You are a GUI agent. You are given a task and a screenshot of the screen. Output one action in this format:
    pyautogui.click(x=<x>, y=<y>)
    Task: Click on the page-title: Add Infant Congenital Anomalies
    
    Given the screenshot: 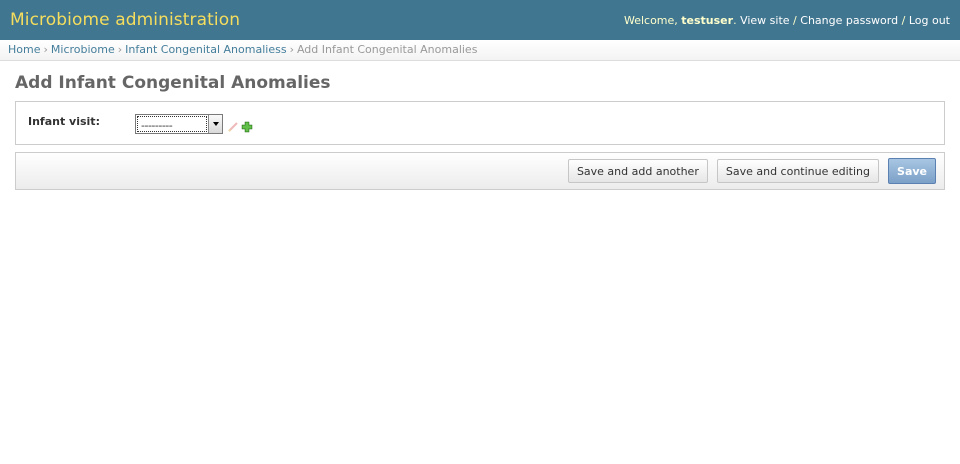 What is the action you would take?
    pyautogui.click(x=173, y=83)
    